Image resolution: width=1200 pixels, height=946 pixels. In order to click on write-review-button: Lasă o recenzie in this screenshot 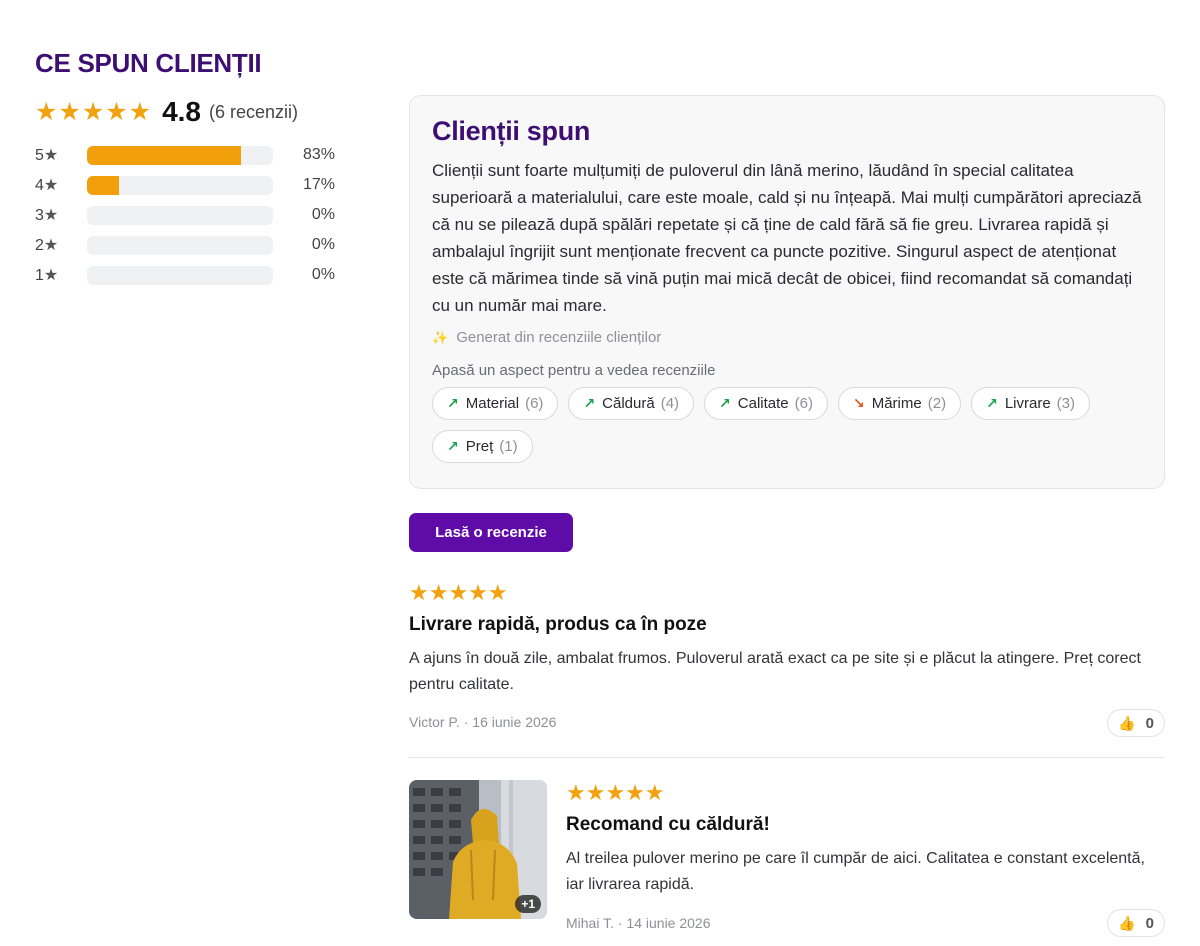, I will do `click(491, 532)`.